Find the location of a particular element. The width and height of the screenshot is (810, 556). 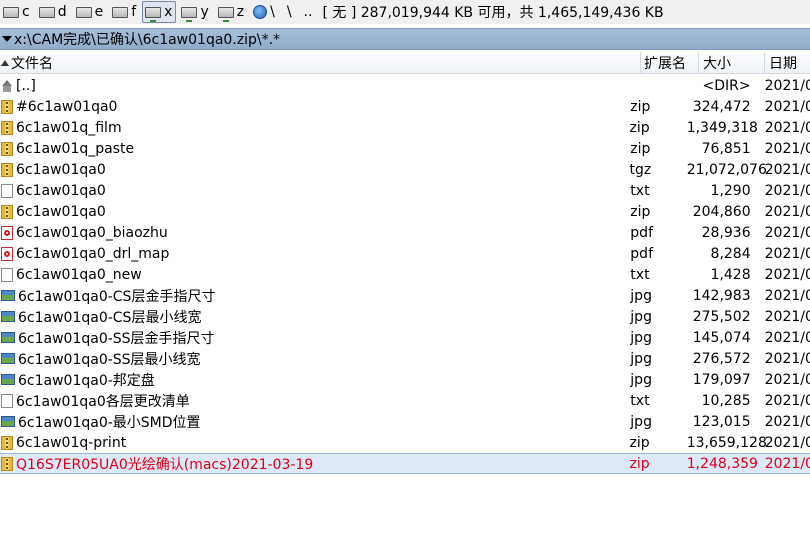

file-size: 10,285 is located at coordinates (726, 400).